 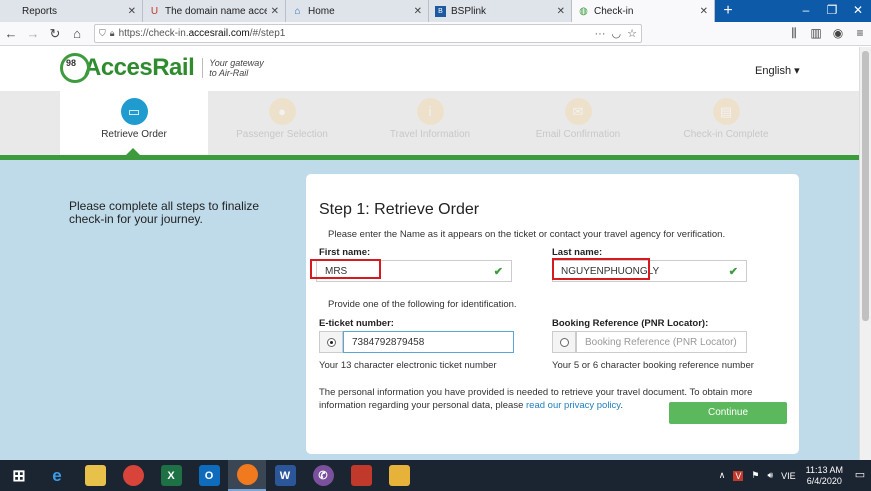 I want to click on menu-icon: ≡, so click(x=860, y=33).